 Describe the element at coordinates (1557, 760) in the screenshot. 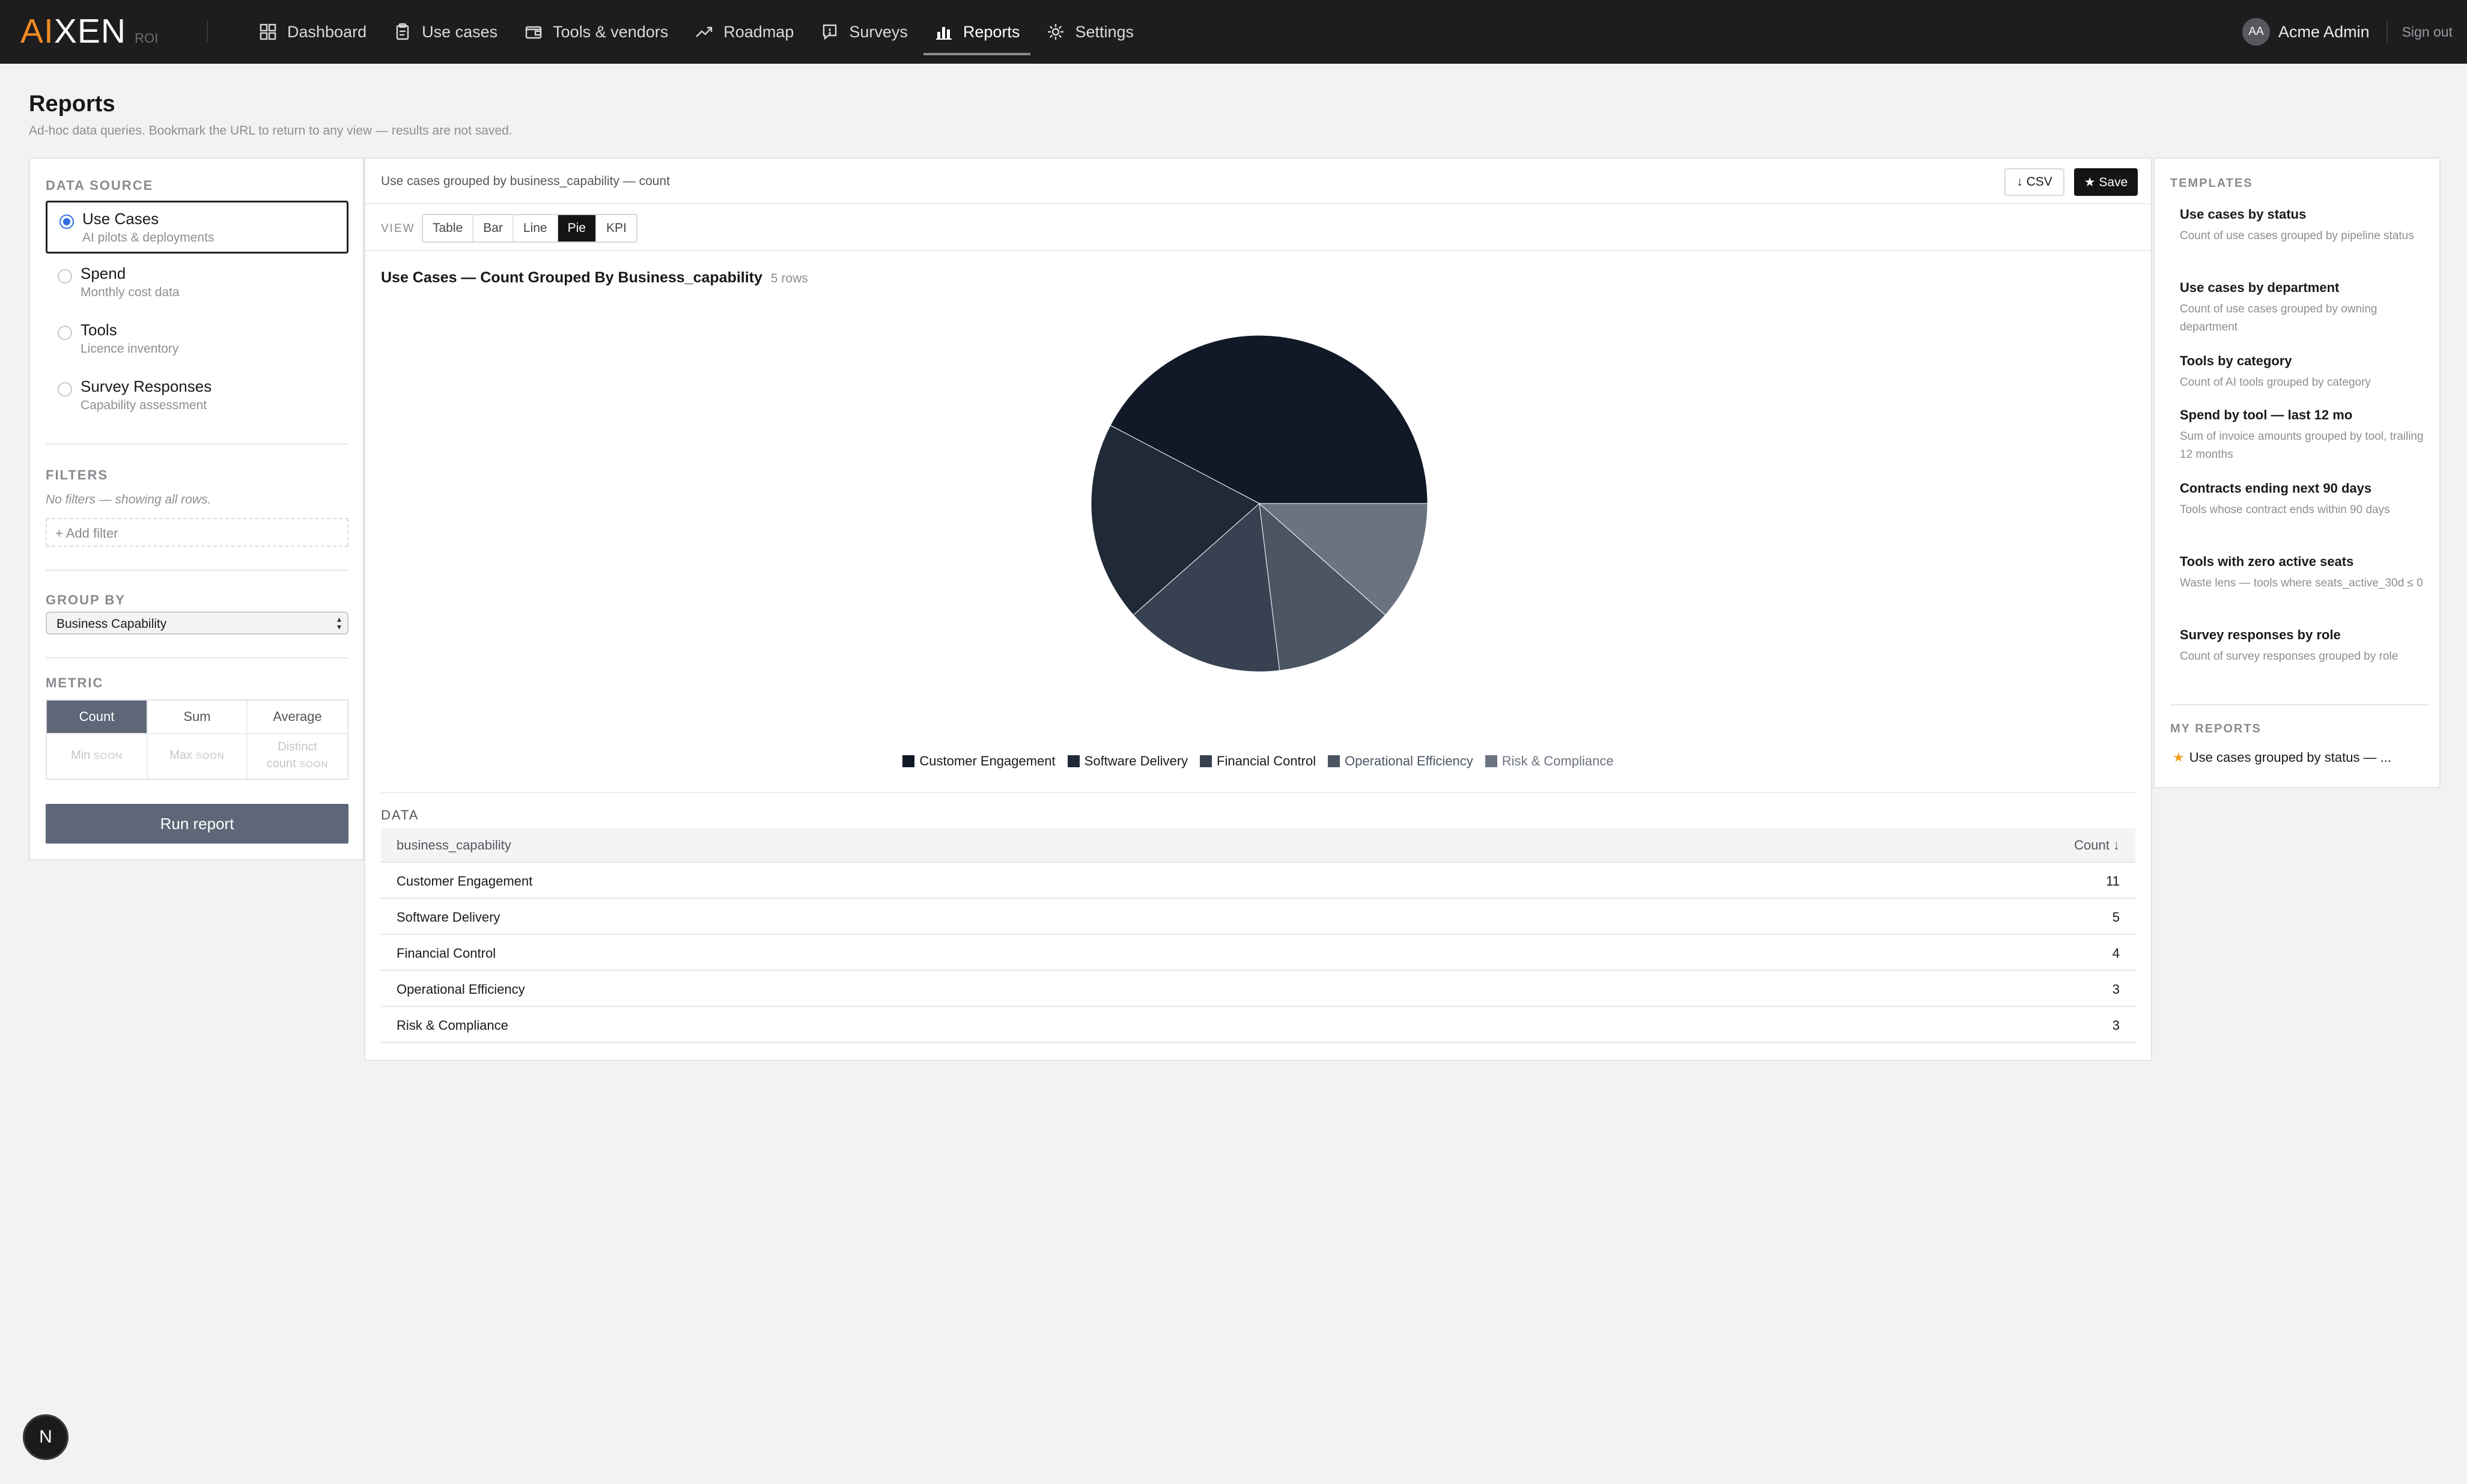

I see `legend-label: Risk & Compliance` at that location.